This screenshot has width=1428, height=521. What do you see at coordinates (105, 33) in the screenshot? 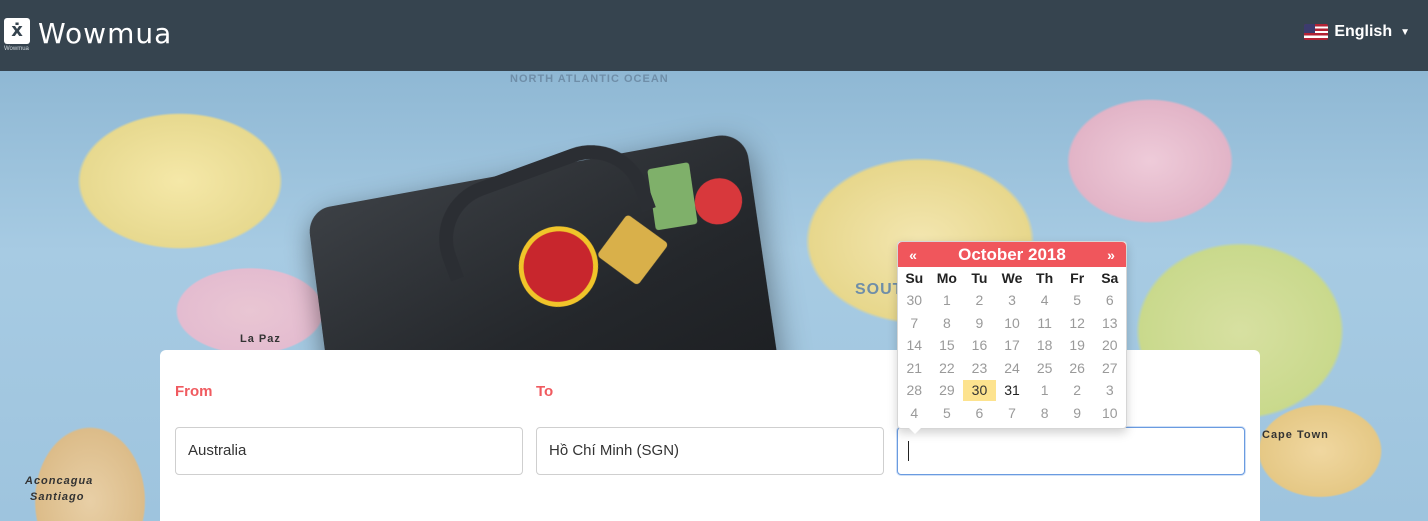
I see `brand-name: Wowmua` at bounding box center [105, 33].